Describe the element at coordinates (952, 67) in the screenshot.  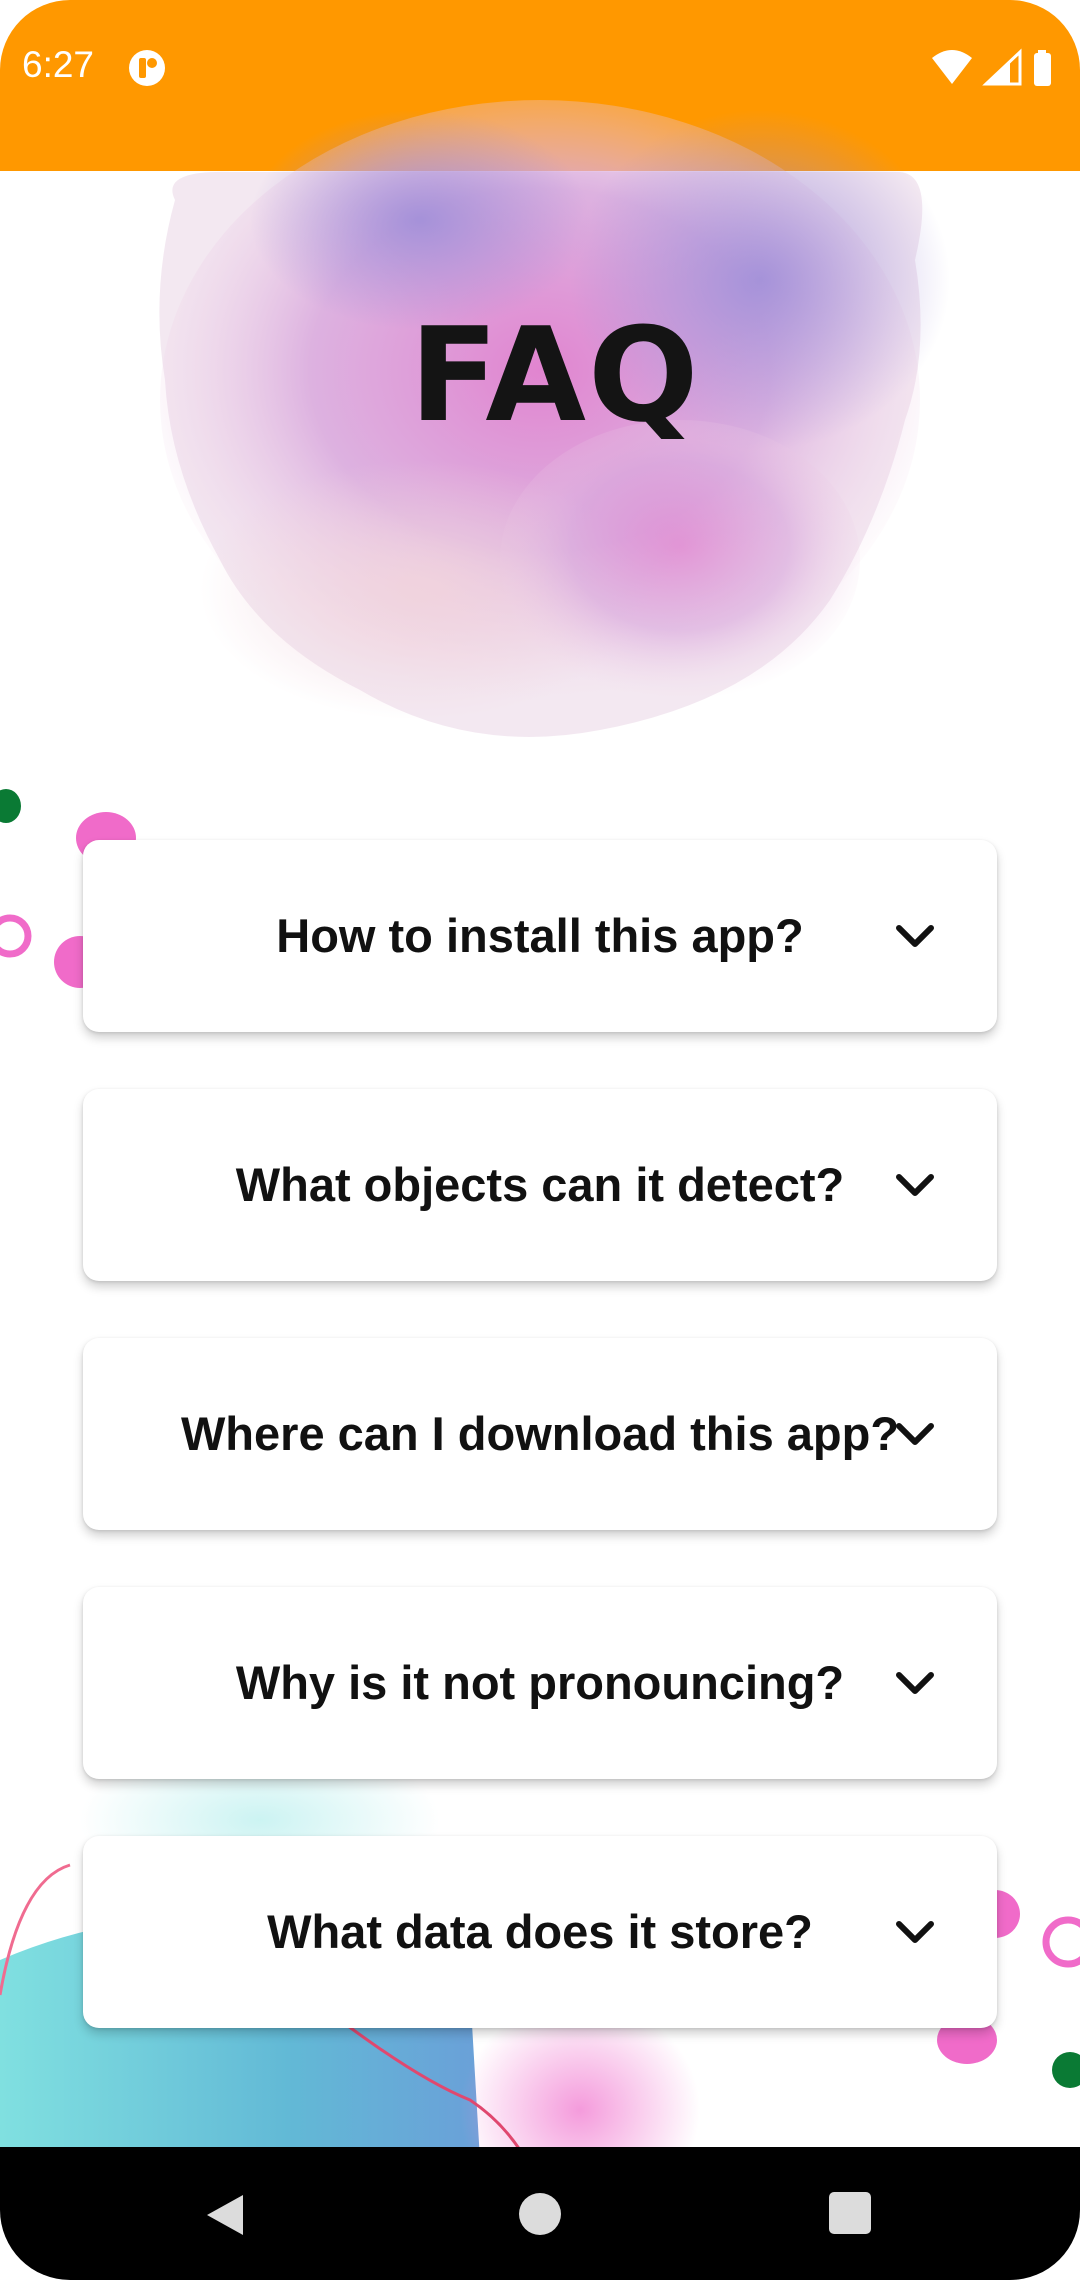
I see `wifi-icon` at that location.